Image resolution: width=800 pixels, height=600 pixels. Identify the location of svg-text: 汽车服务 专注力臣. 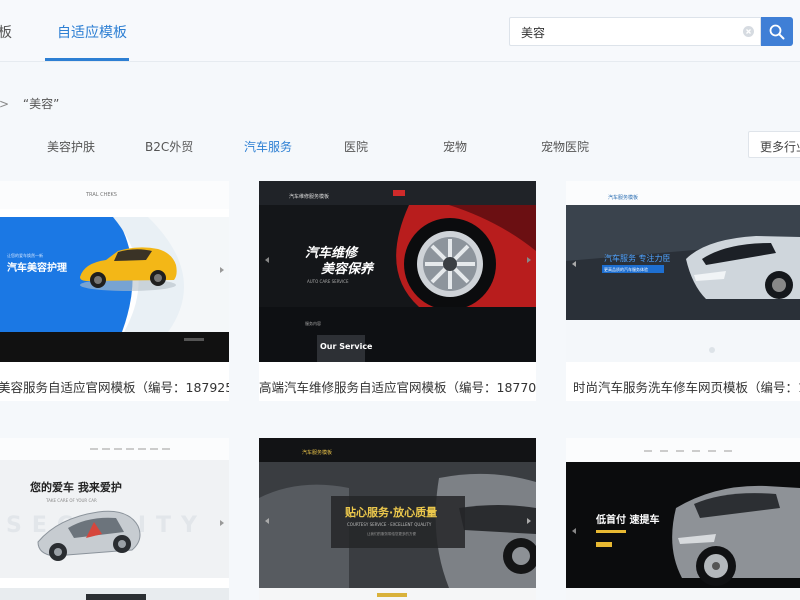
(637, 258).